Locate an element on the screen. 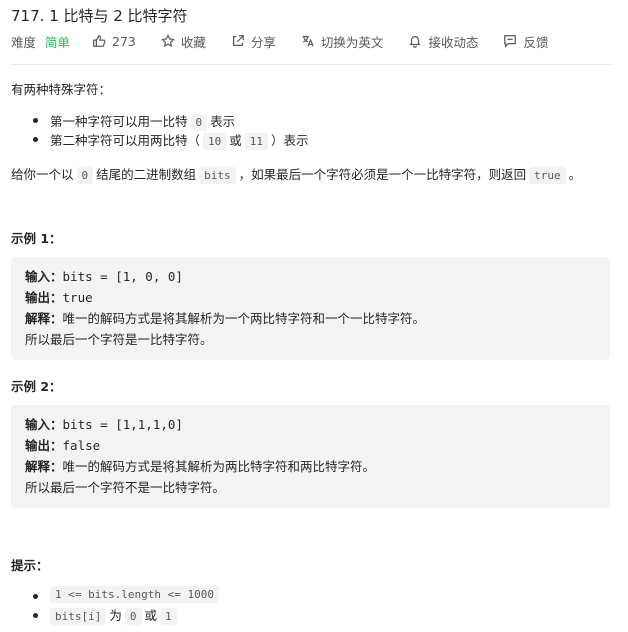 This screenshot has width=628, height=632. hint-text: 为 is located at coordinates (115, 615).